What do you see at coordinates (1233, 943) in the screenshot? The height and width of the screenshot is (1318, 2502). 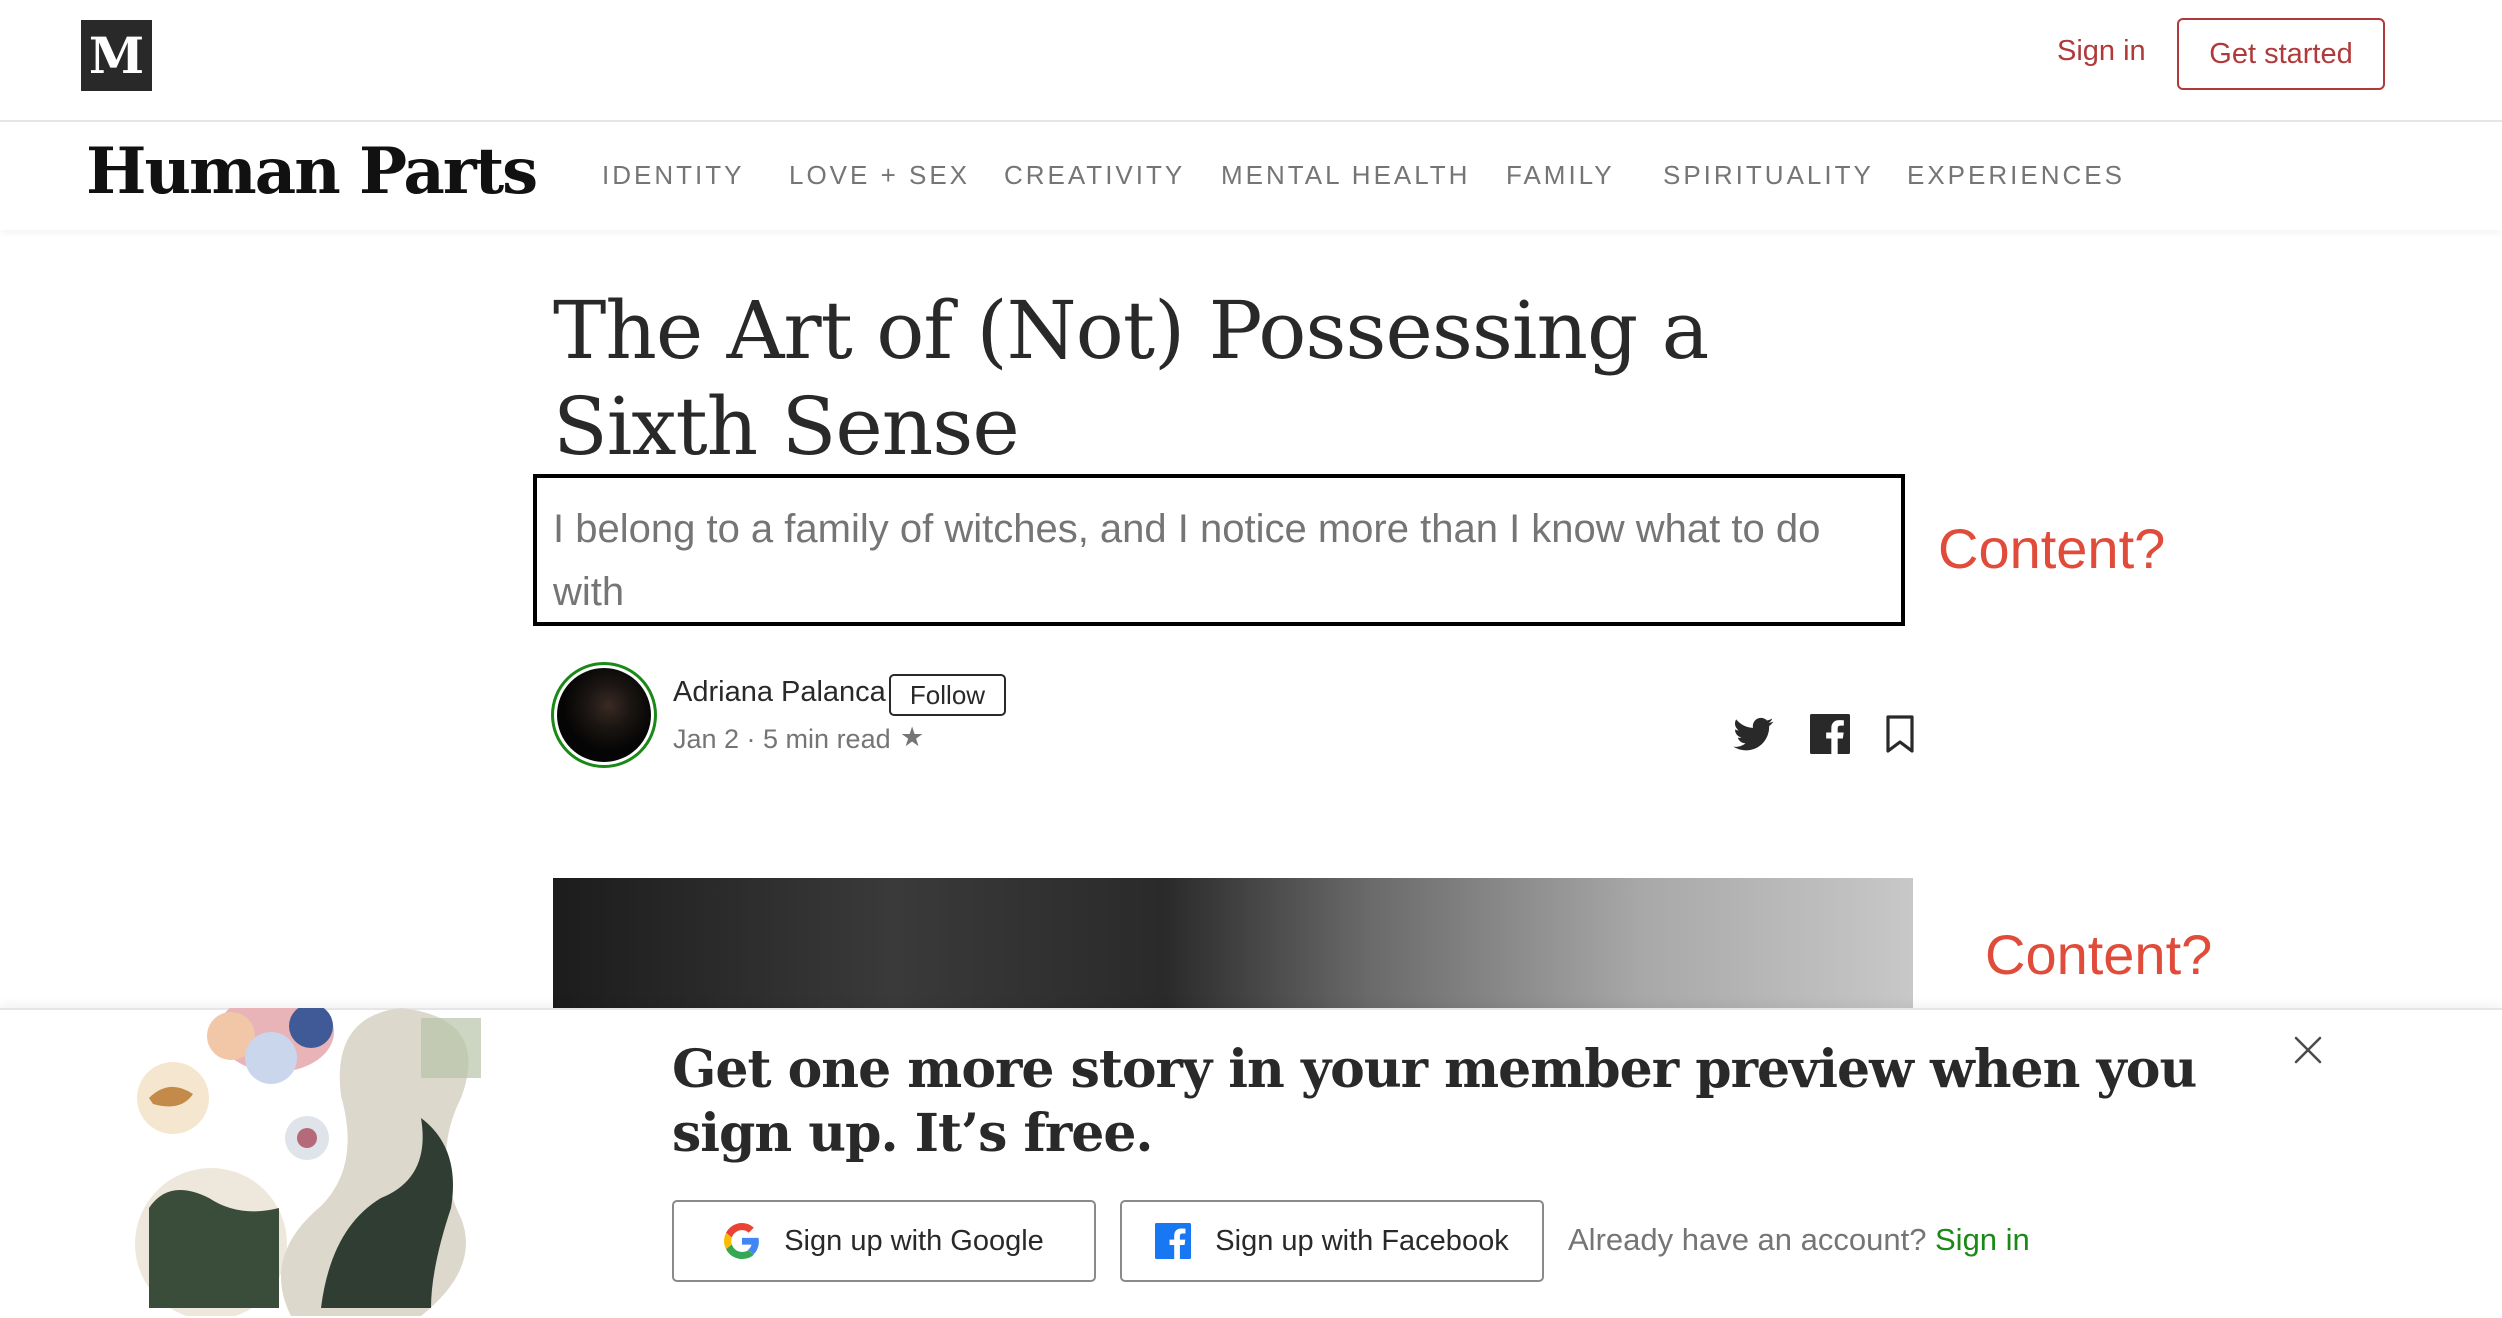 I see `article-hero-image` at bounding box center [1233, 943].